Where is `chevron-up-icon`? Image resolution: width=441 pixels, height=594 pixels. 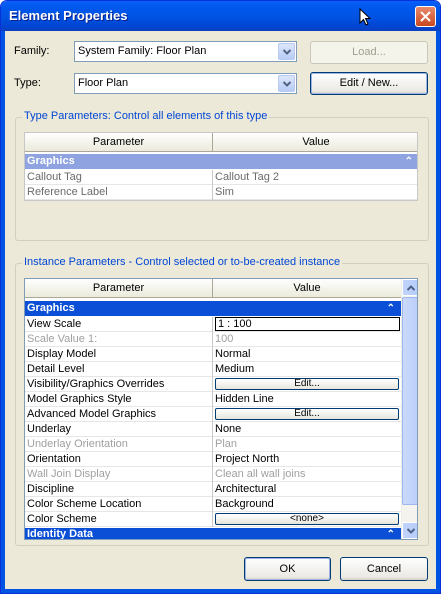
chevron-up-icon is located at coordinates (411, 288).